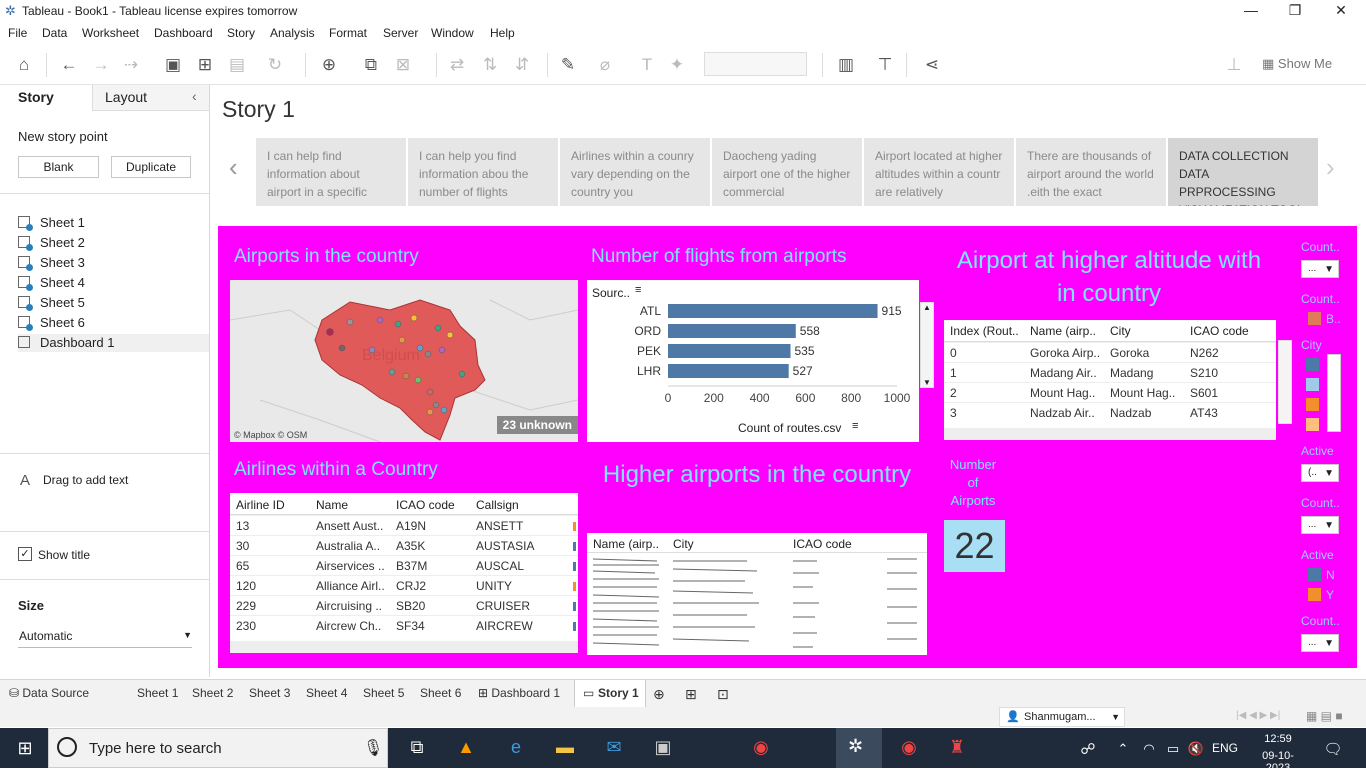 The height and width of the screenshot is (774, 1366). I want to click on higher-airports-table: Name (airp.. City ICAO code, so click(757, 594).